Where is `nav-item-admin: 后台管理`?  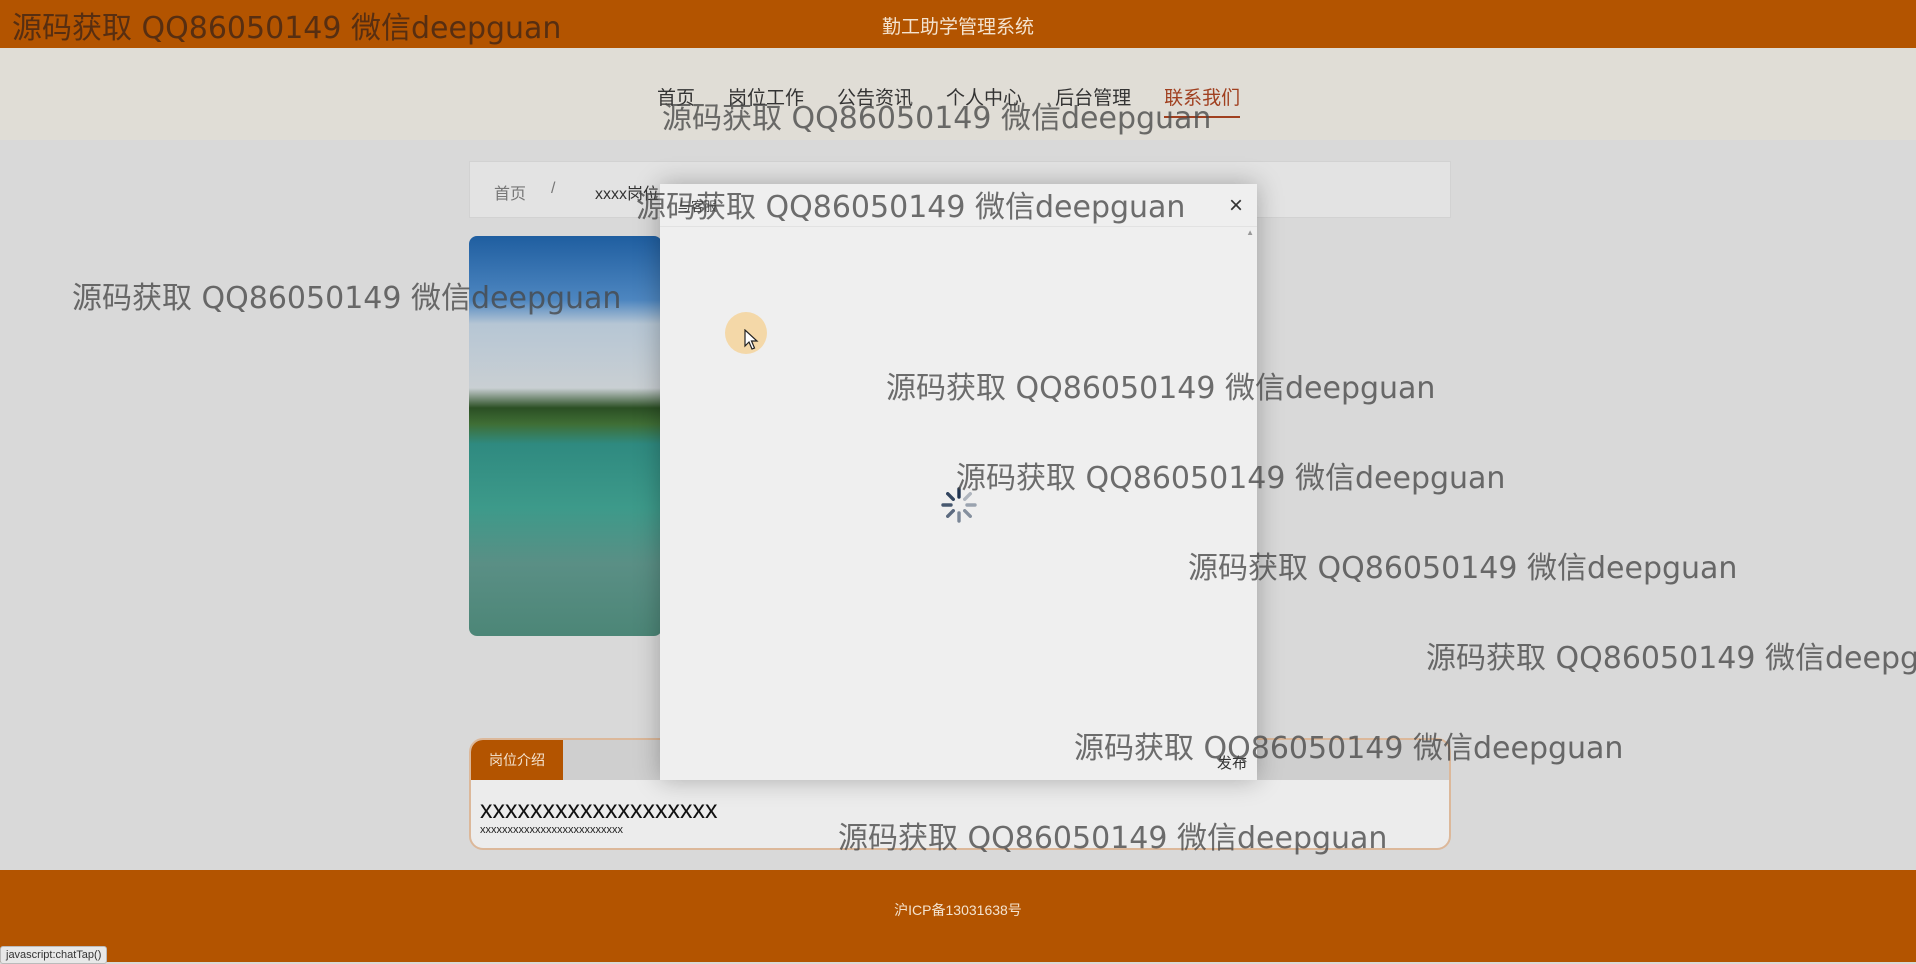 nav-item-admin: 后台管理 is located at coordinates (1093, 100).